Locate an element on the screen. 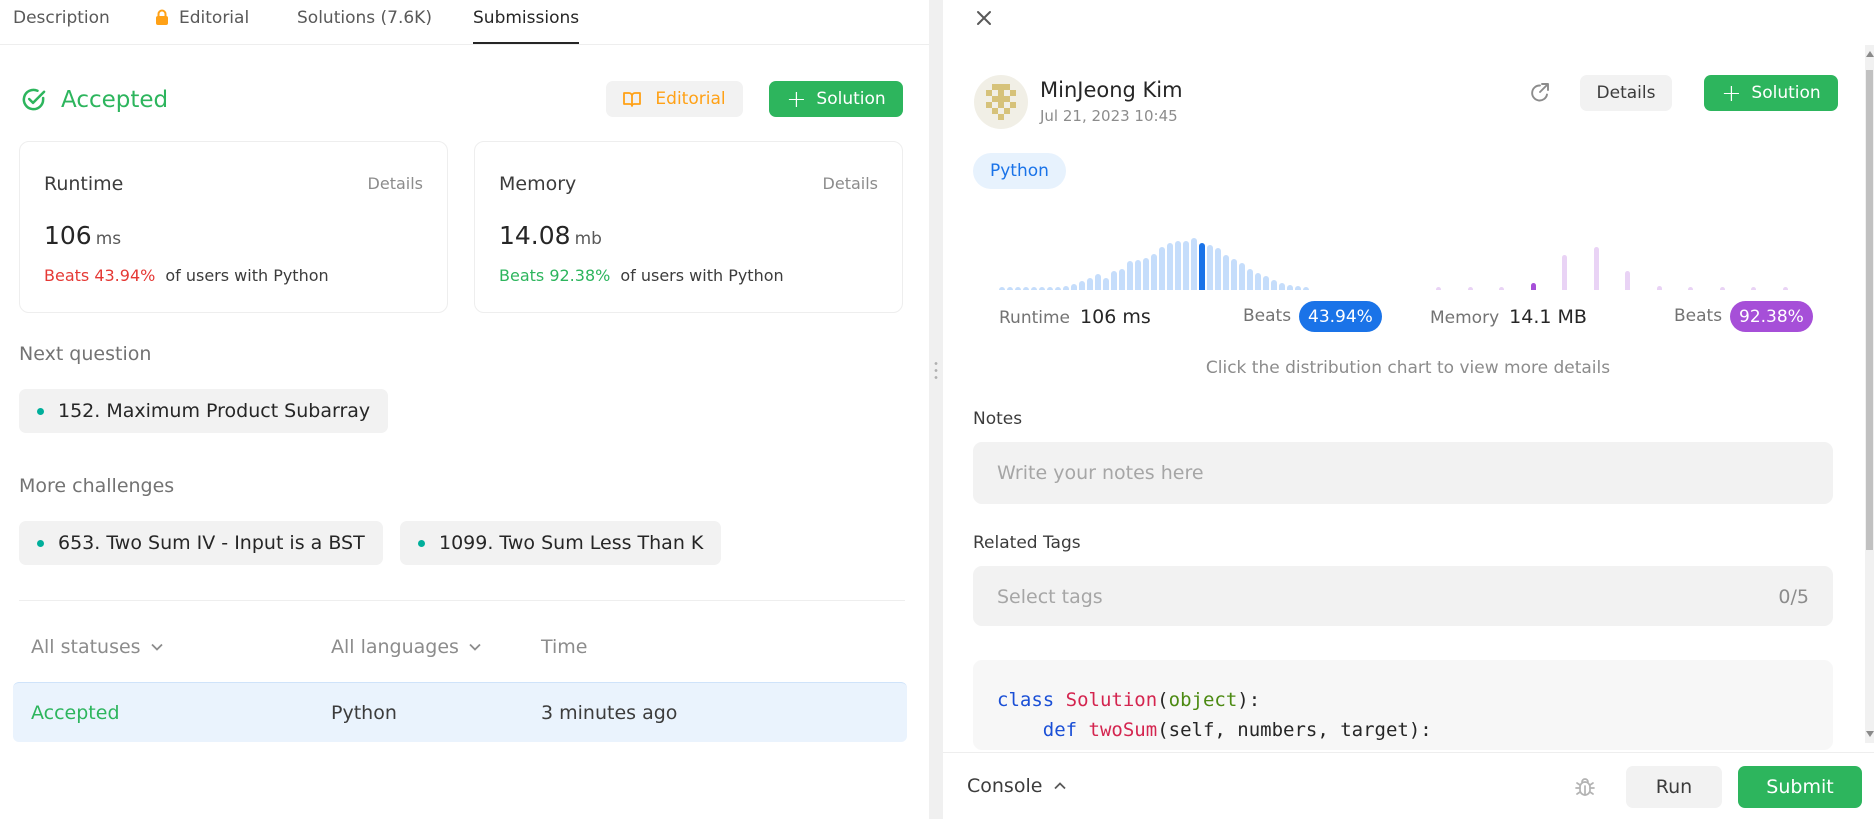  runtime-details-link: Details is located at coordinates (395, 183).